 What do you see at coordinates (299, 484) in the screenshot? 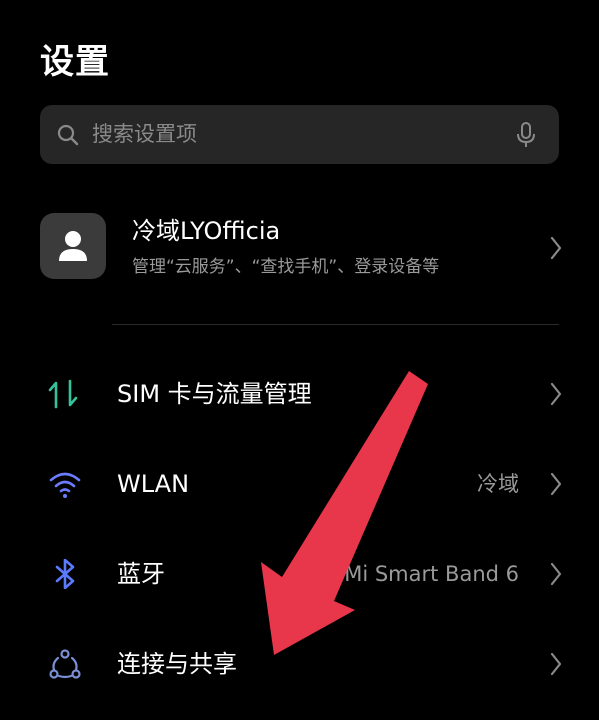
I see `setting-item-wlan: WLAN 冷域` at bounding box center [299, 484].